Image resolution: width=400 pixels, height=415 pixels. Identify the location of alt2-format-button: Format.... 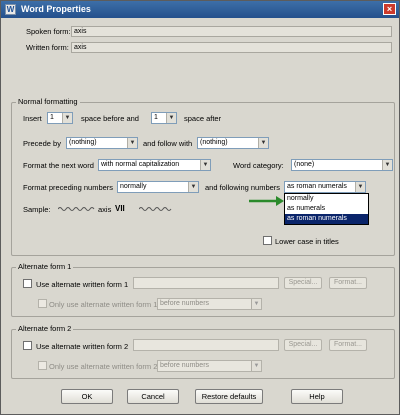
(348, 345).